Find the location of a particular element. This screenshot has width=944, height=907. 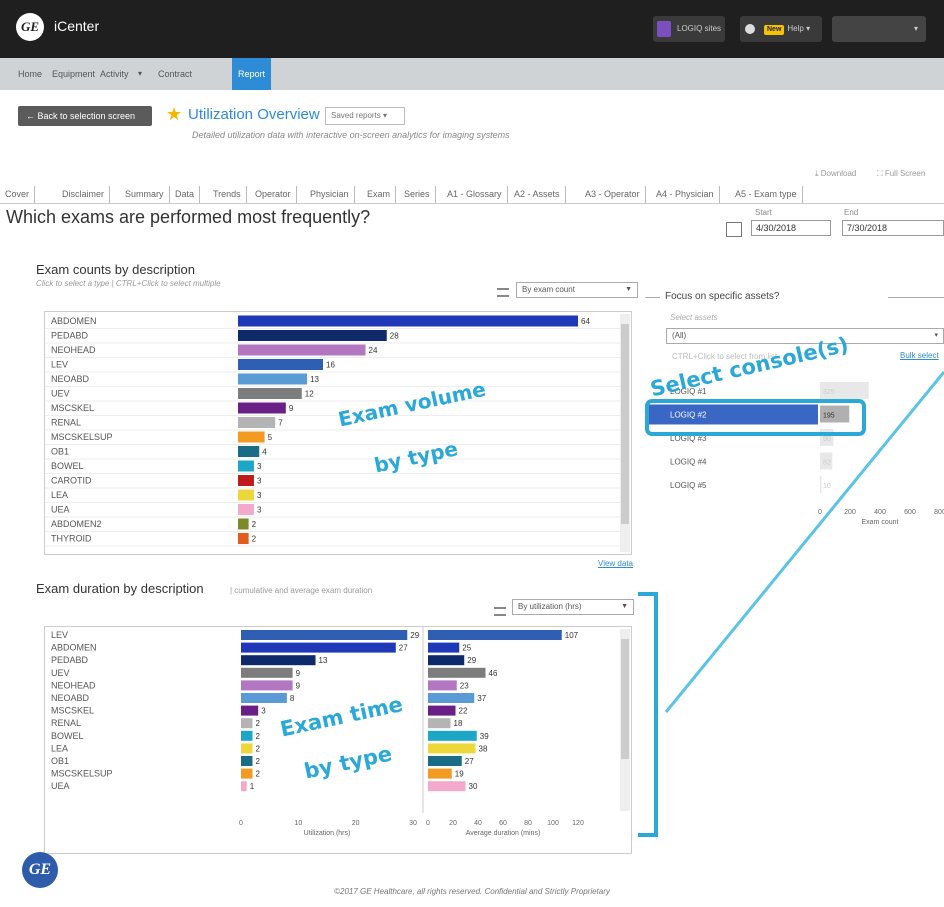

end-date-input: 7/30/2018 is located at coordinates (893, 228).